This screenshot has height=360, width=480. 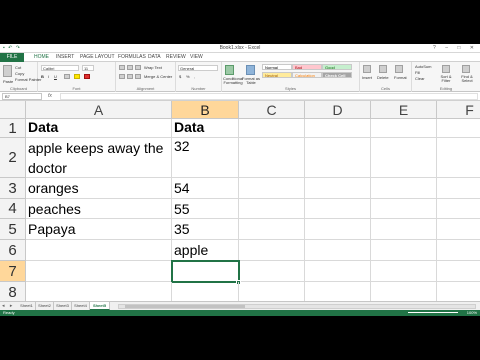 What do you see at coordinates (196, 57) in the screenshot?
I see `tab-view: VIEW` at bounding box center [196, 57].